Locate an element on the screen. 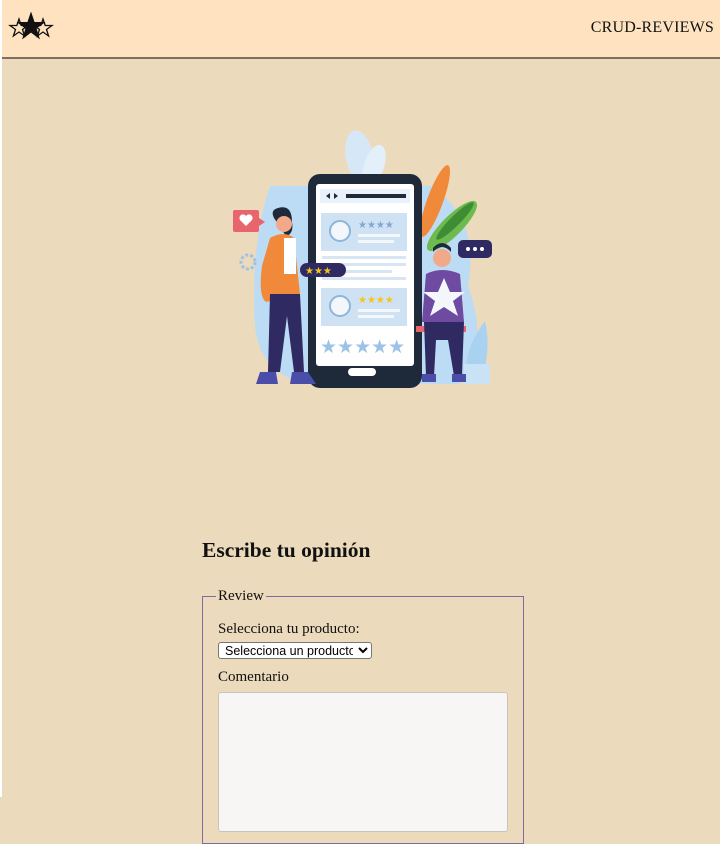 The image size is (720, 844). brand-title: CRUD-REVIEWS is located at coordinates (652, 28).